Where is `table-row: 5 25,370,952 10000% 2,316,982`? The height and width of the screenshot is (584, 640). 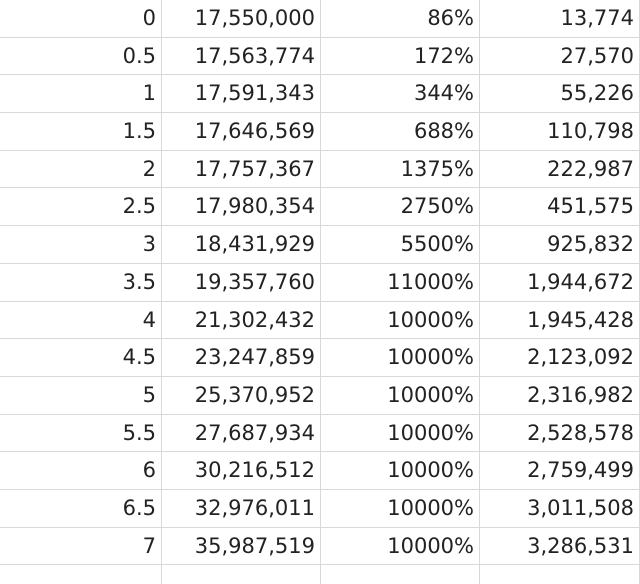
table-row: 5 25,370,952 10000% 2,316,982 is located at coordinates (320, 395).